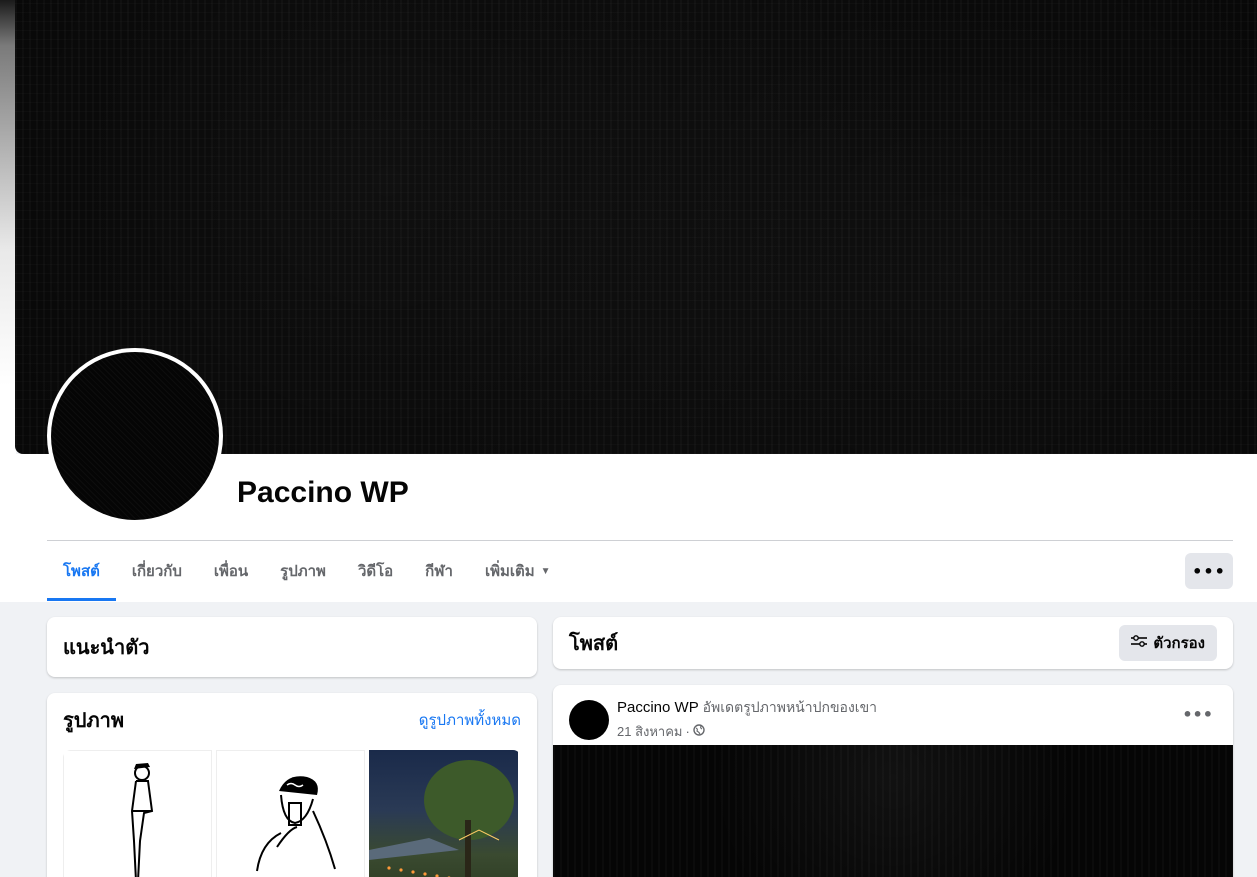  I want to click on post-action-text: อัพเดตรูปภาพหน้าปกของเขา, so click(789, 707).